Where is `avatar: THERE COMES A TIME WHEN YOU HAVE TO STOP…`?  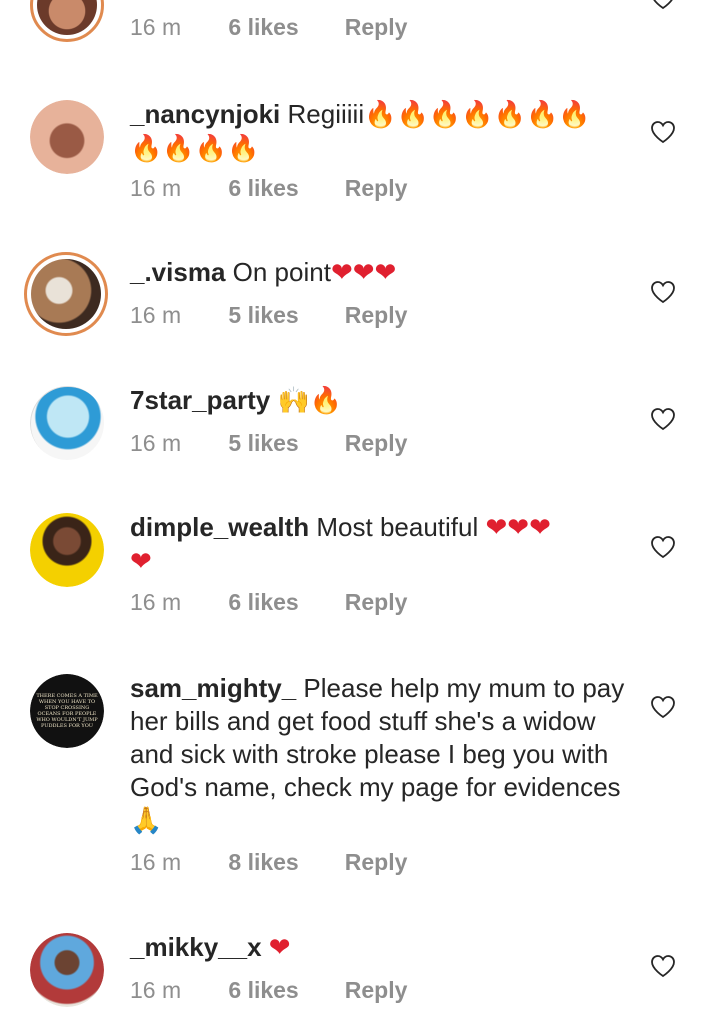
avatar: THERE COMES A TIME WHEN YOU HAVE TO STOP… is located at coordinates (67, 711).